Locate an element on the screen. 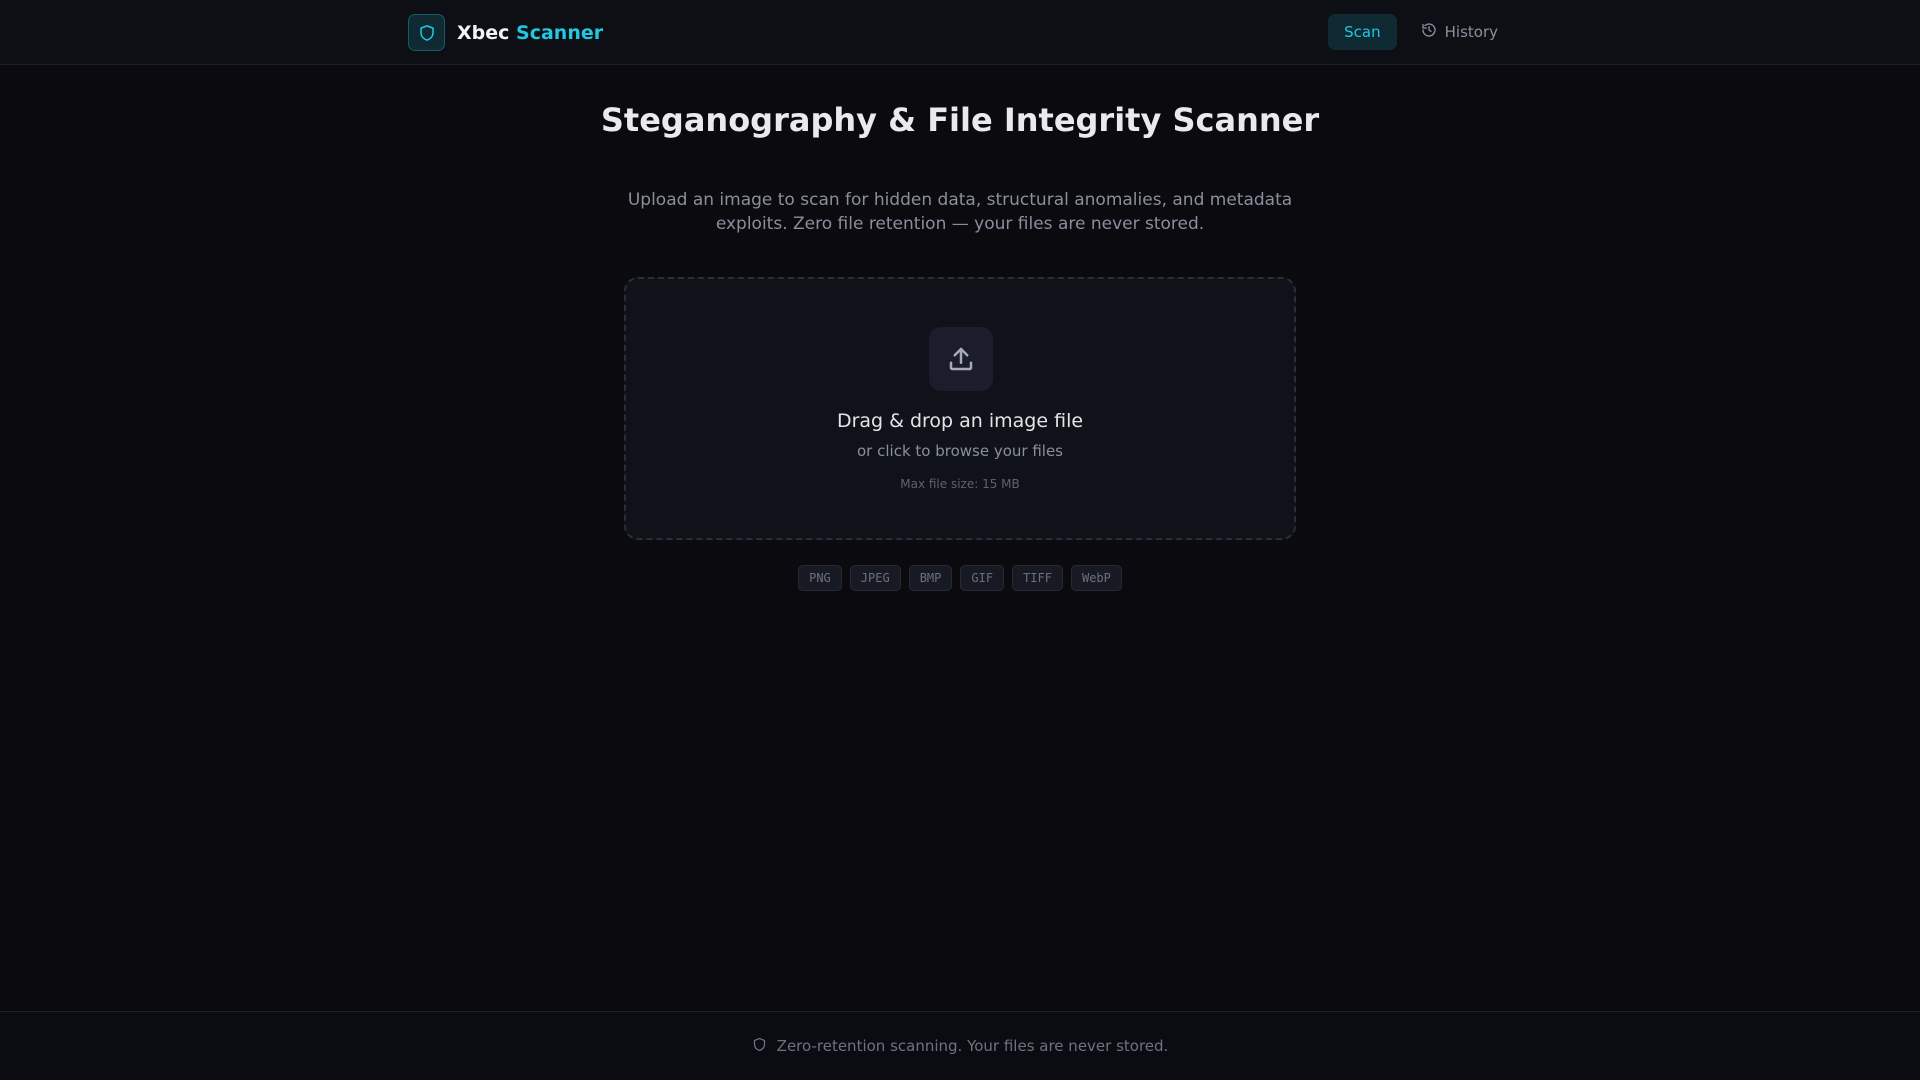 The height and width of the screenshot is (1080, 1920). upload-icon is located at coordinates (961, 359).